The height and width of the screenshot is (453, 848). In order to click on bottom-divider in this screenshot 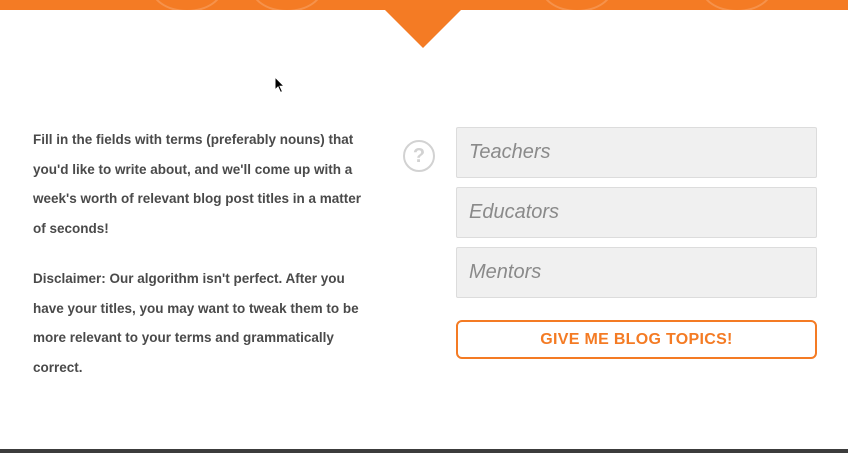, I will do `click(424, 451)`.